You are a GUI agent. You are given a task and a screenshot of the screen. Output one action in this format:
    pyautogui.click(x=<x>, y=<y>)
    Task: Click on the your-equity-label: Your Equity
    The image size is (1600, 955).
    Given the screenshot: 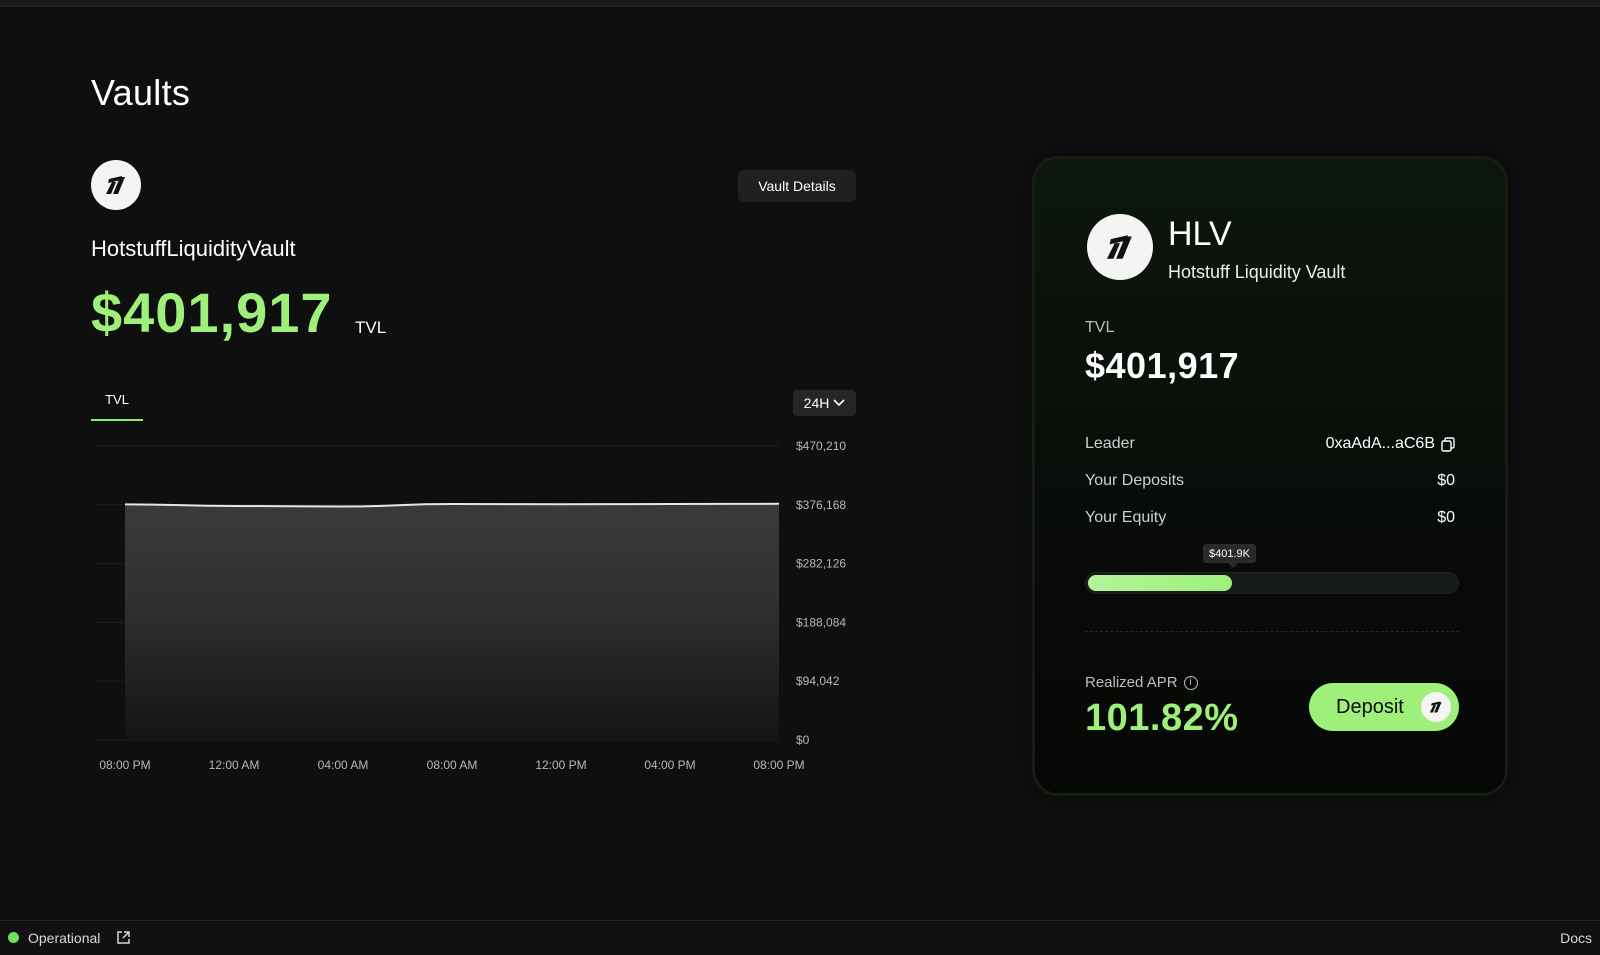 What is the action you would take?
    pyautogui.click(x=1126, y=517)
    